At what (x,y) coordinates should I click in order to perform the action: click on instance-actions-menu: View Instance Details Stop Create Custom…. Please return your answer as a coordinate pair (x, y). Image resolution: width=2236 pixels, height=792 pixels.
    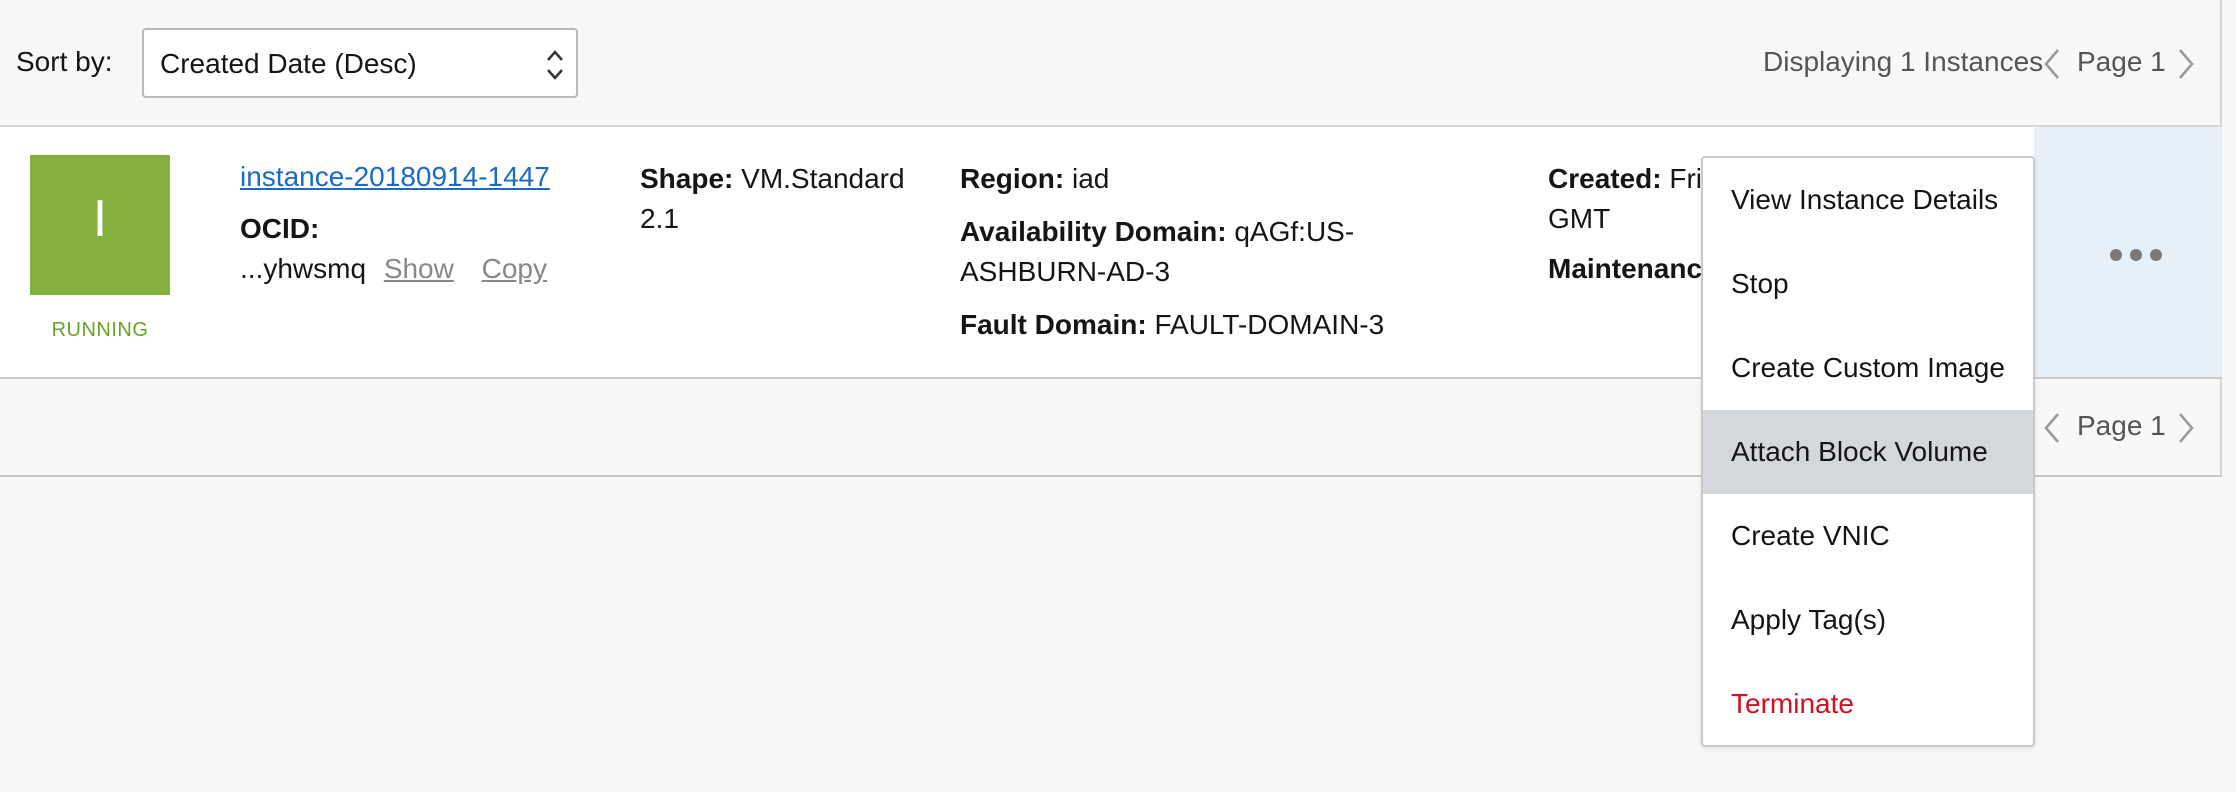
    Looking at the image, I should click on (1868, 451).